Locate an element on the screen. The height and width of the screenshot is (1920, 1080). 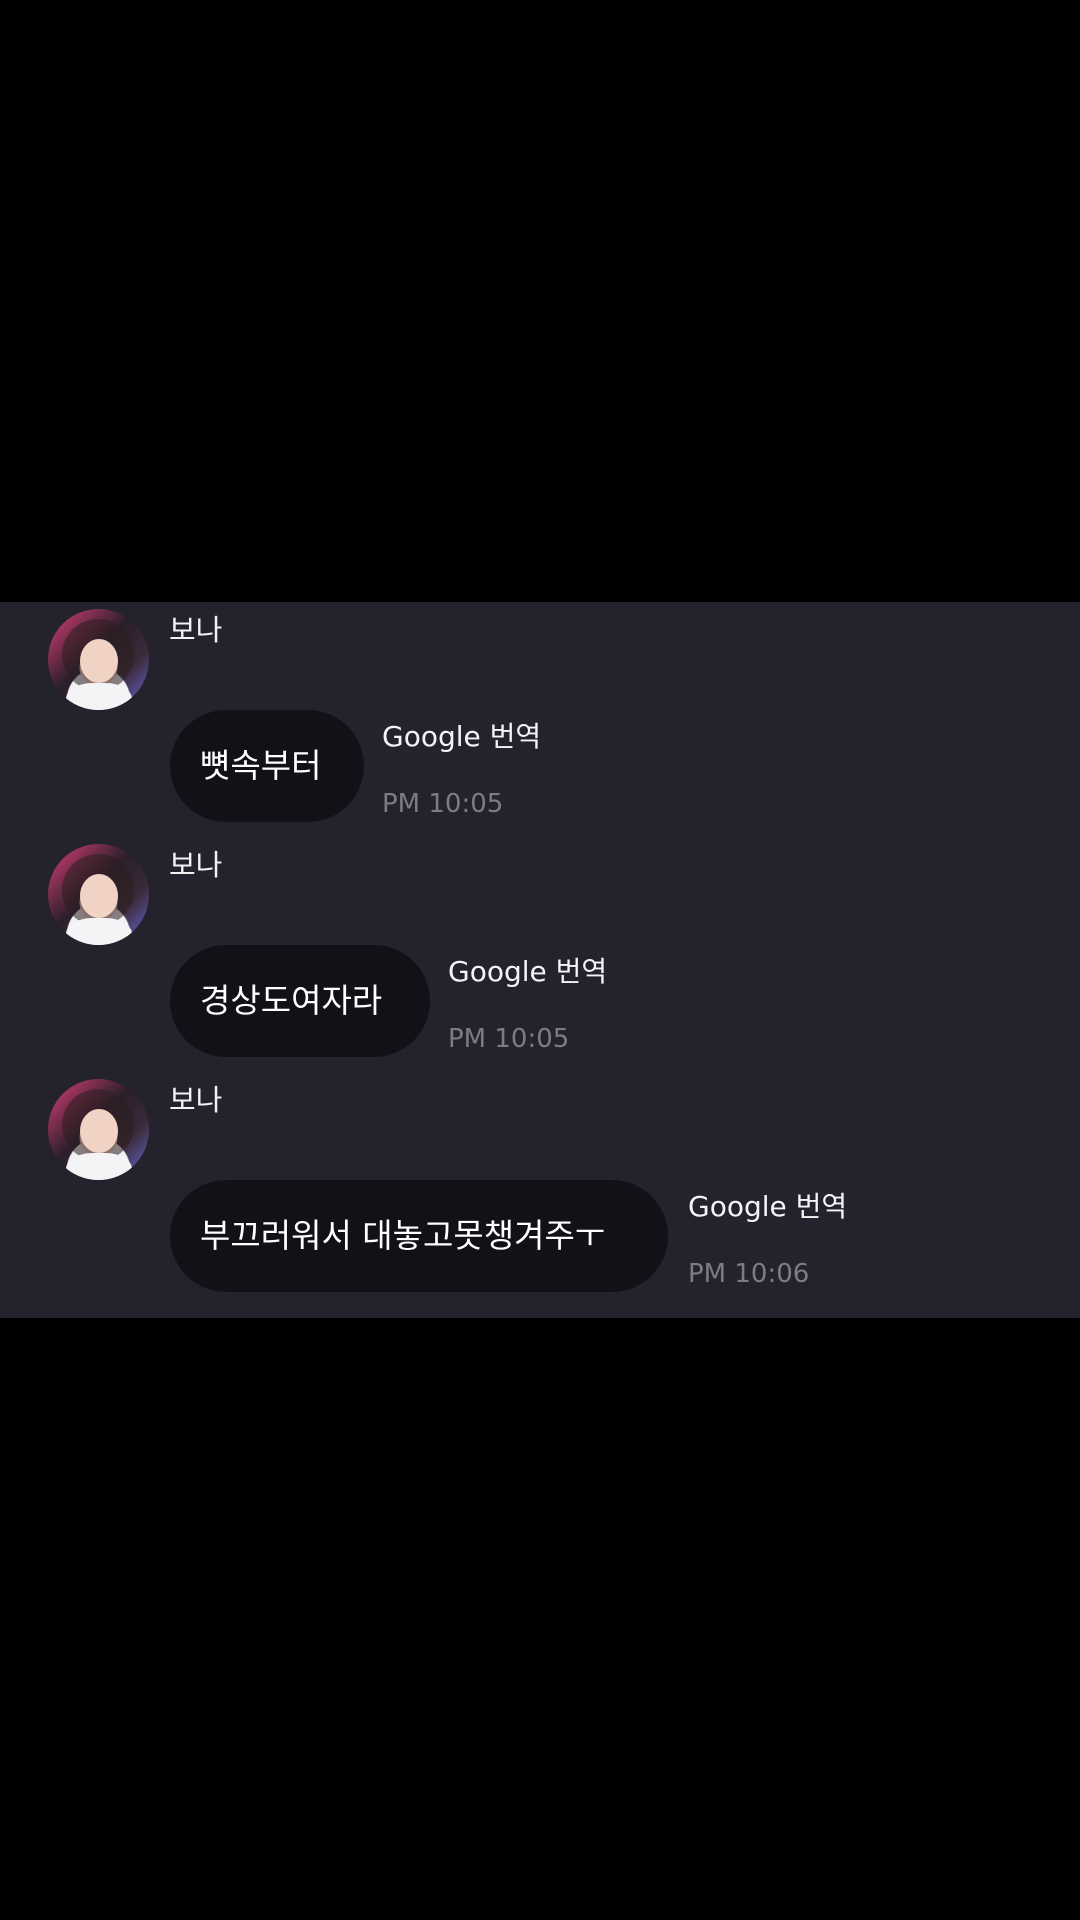
message-timestamp: PM 10:06 is located at coordinates (749, 1274).